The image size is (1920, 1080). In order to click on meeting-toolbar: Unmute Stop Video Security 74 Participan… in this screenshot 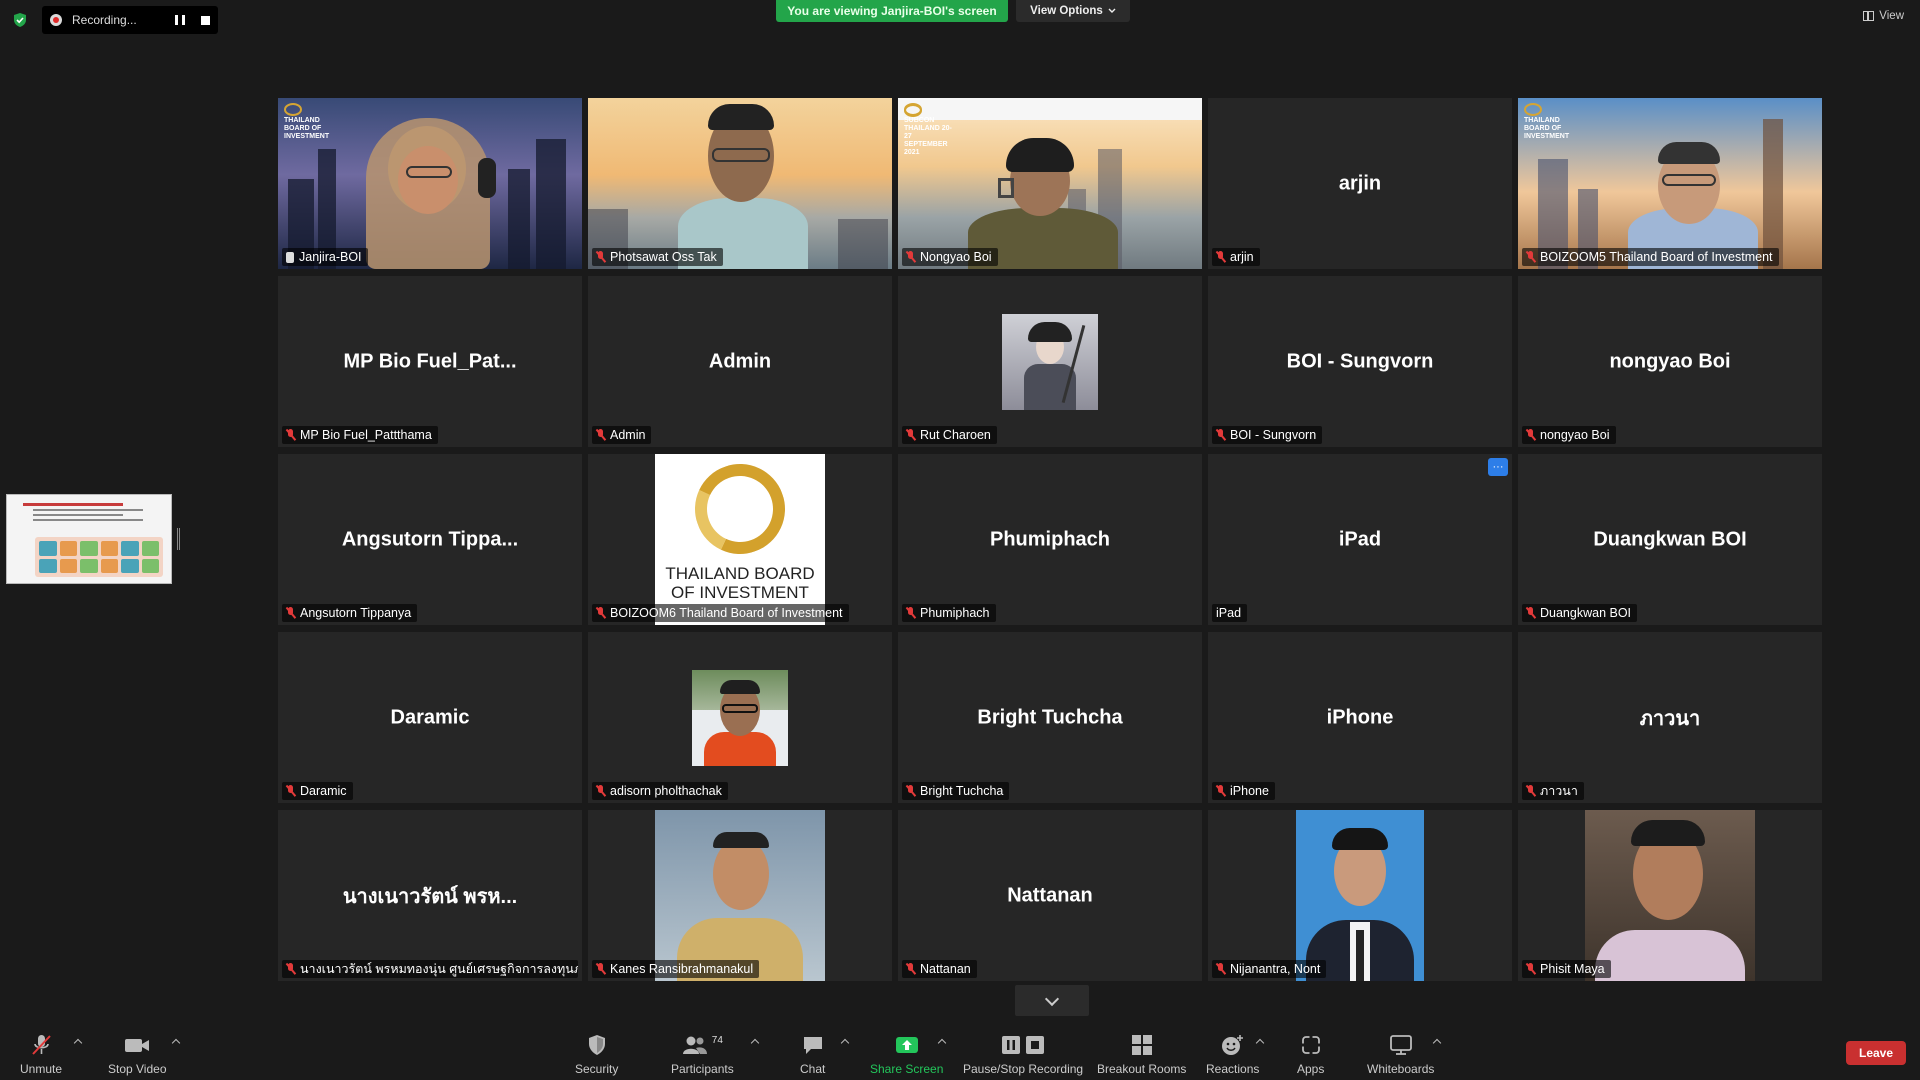, I will do `click(960, 1050)`.